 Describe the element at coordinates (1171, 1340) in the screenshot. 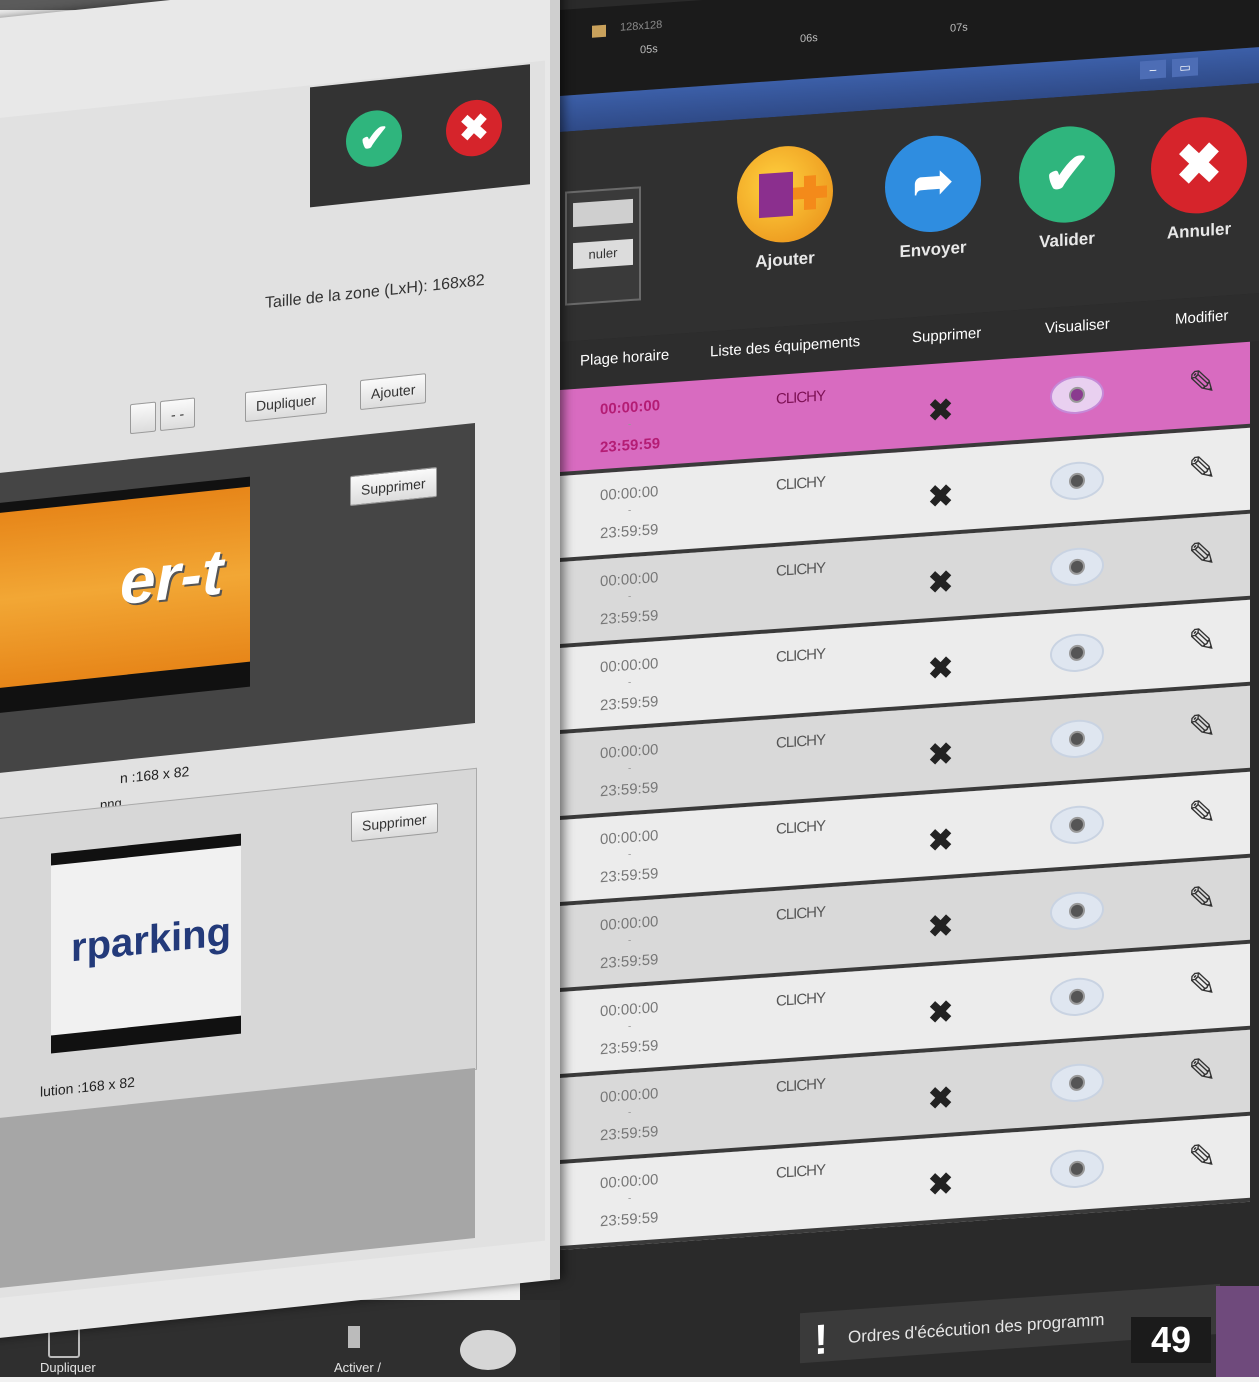

I see `page-number: 49` at that location.